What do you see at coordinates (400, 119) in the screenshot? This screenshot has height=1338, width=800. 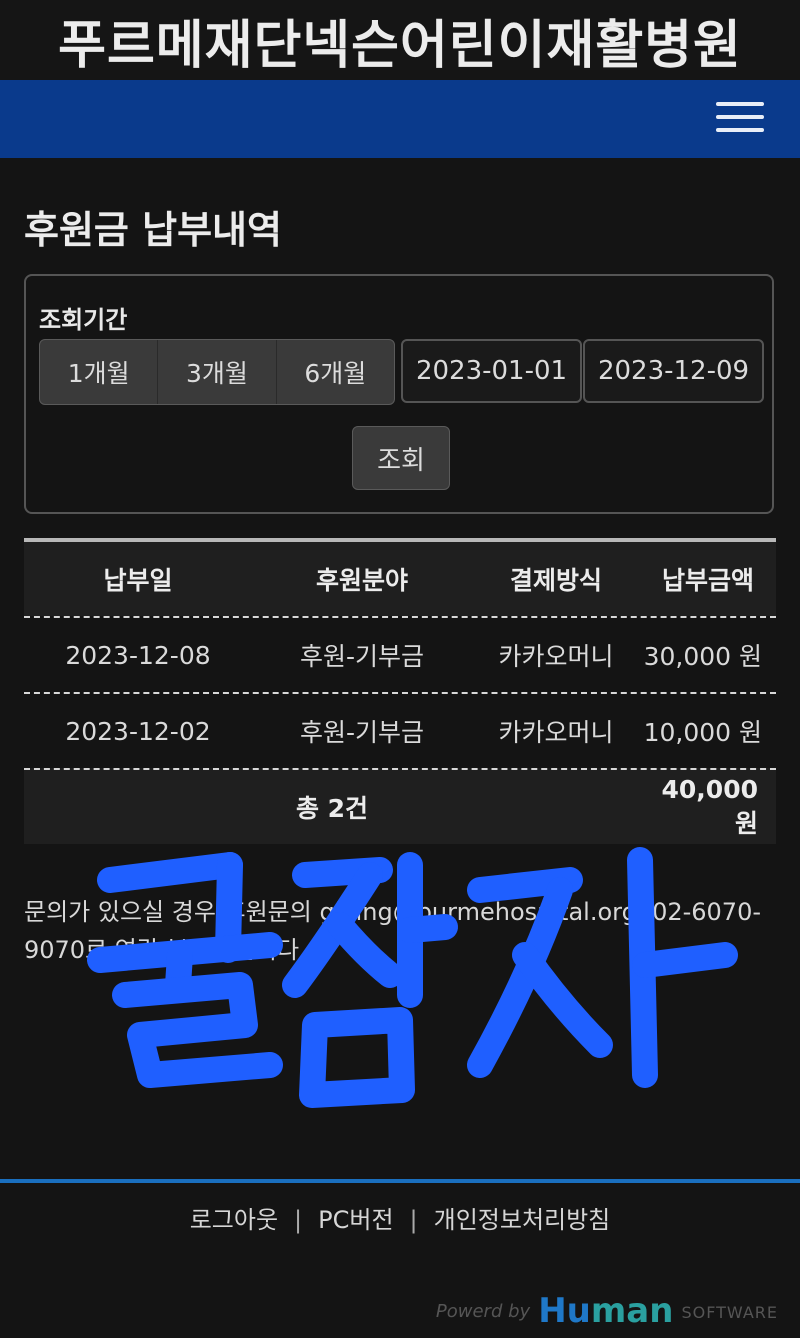 I see `navbar` at bounding box center [400, 119].